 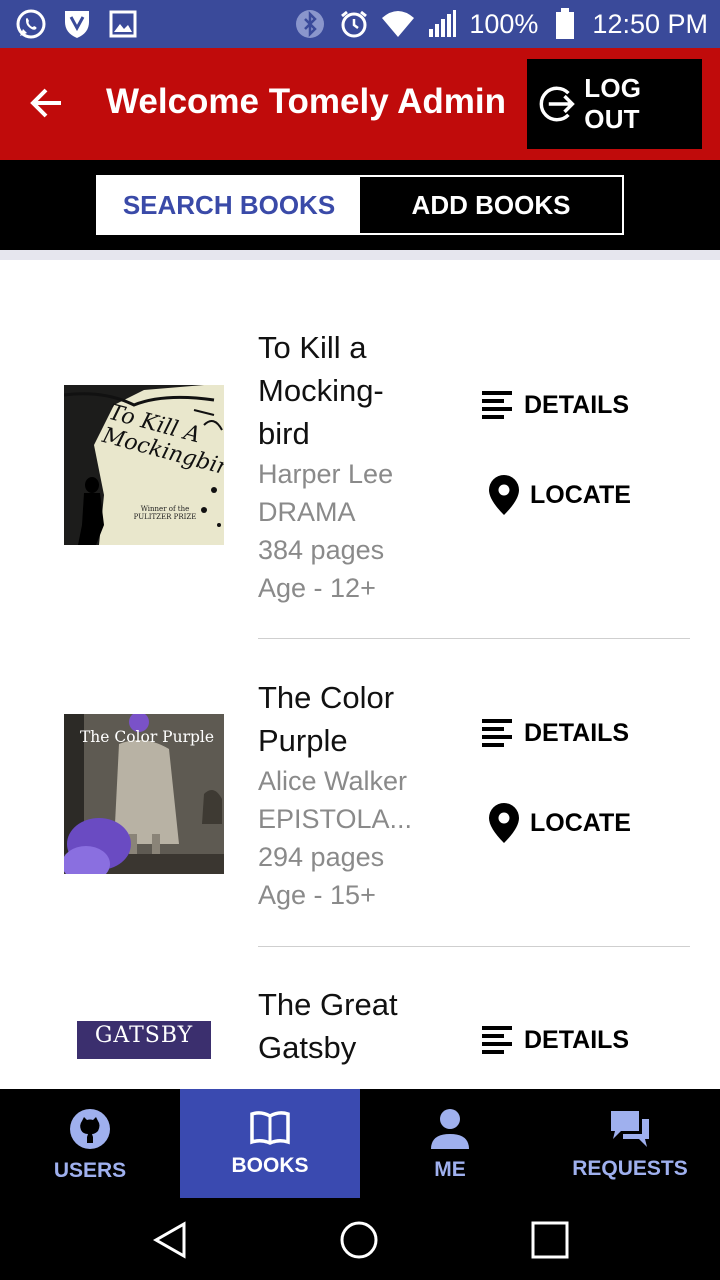 I want to click on book-cover: The Color Purple, so click(x=144, y=794).